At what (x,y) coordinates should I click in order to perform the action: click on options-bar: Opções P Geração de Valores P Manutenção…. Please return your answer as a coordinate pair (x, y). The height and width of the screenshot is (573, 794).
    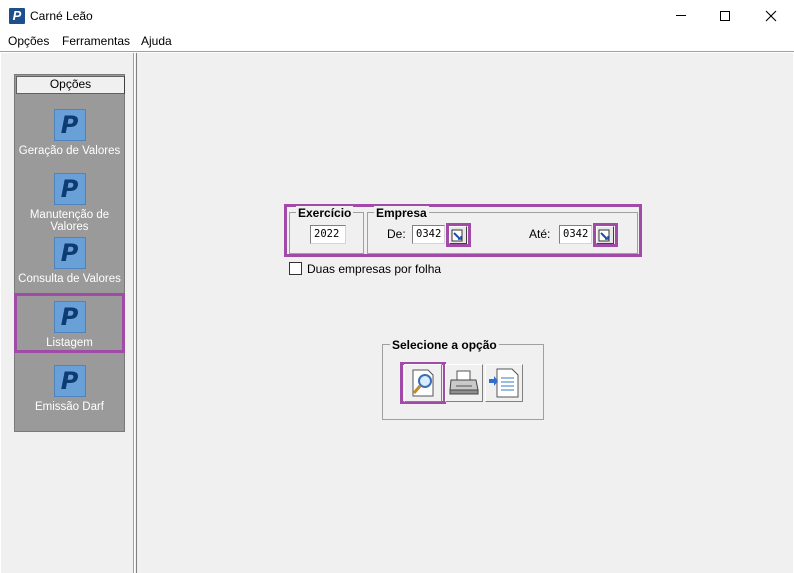
    Looking at the image, I should click on (69, 253).